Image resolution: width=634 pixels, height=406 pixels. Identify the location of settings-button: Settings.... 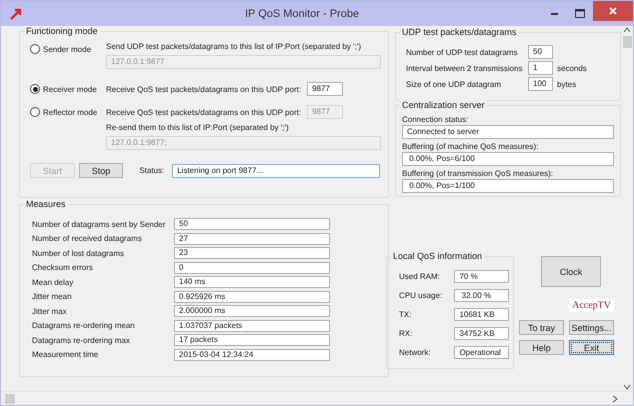
(591, 327).